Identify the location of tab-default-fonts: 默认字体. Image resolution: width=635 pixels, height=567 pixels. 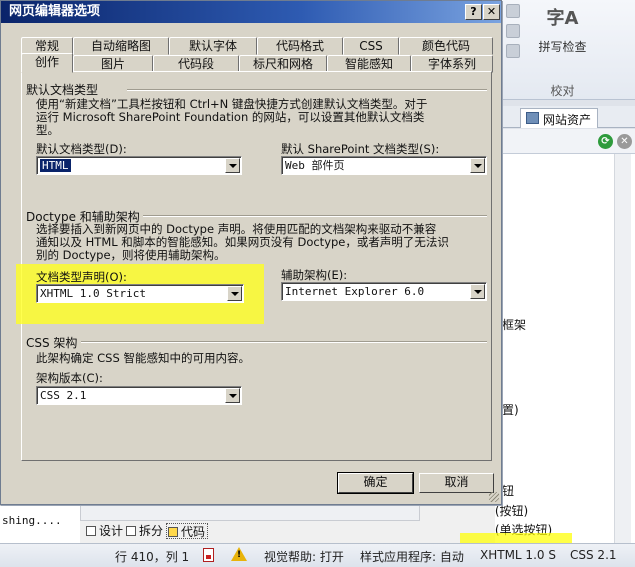
(213, 46).